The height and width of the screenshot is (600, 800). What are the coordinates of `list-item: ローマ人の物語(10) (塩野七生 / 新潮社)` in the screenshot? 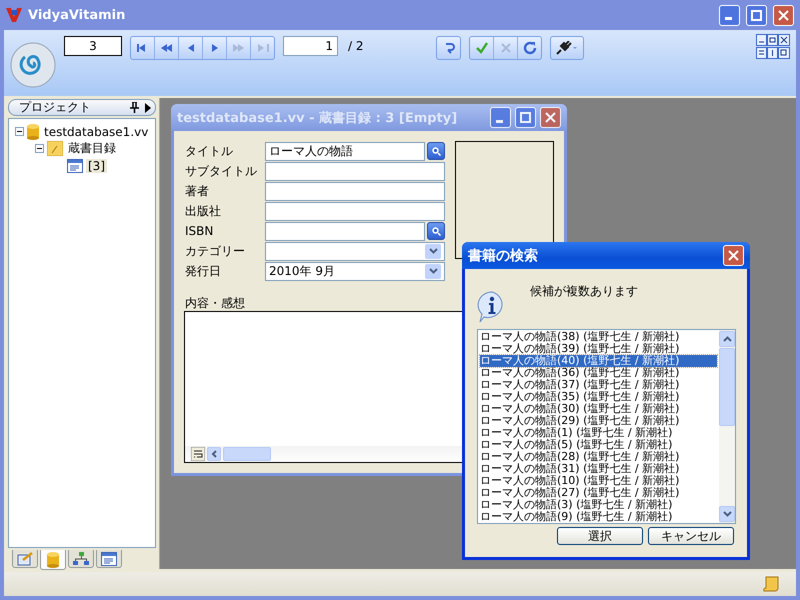 It's located at (598, 481).